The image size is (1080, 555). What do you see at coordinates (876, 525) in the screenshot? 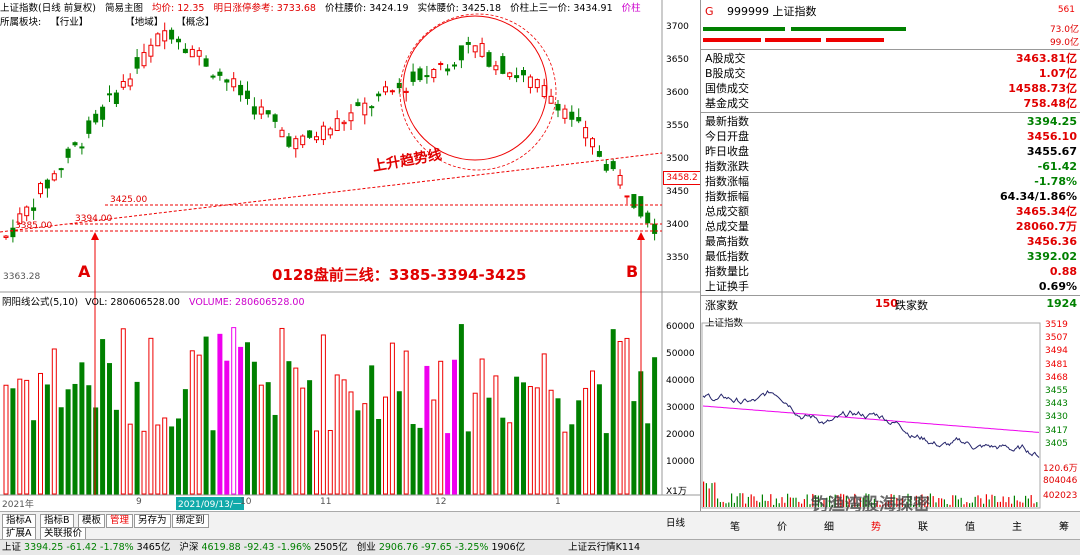
I see `intraday-tab: 势` at bounding box center [876, 525].